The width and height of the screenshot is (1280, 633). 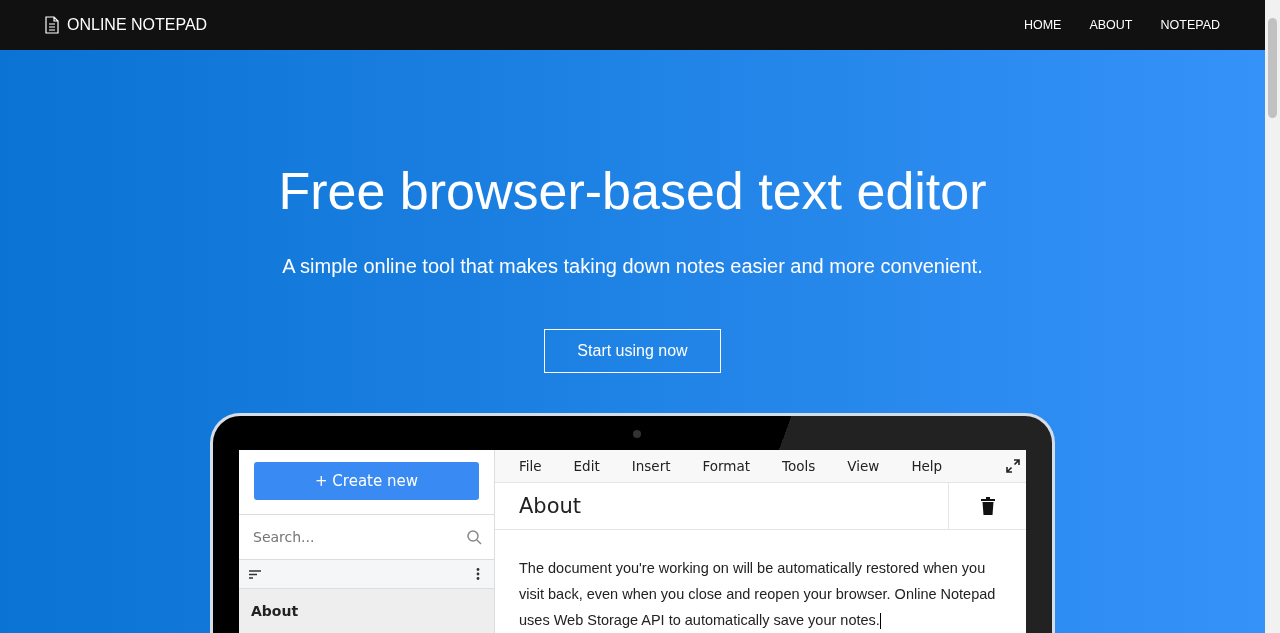 I want to click on menu-item: Tools, so click(x=799, y=465).